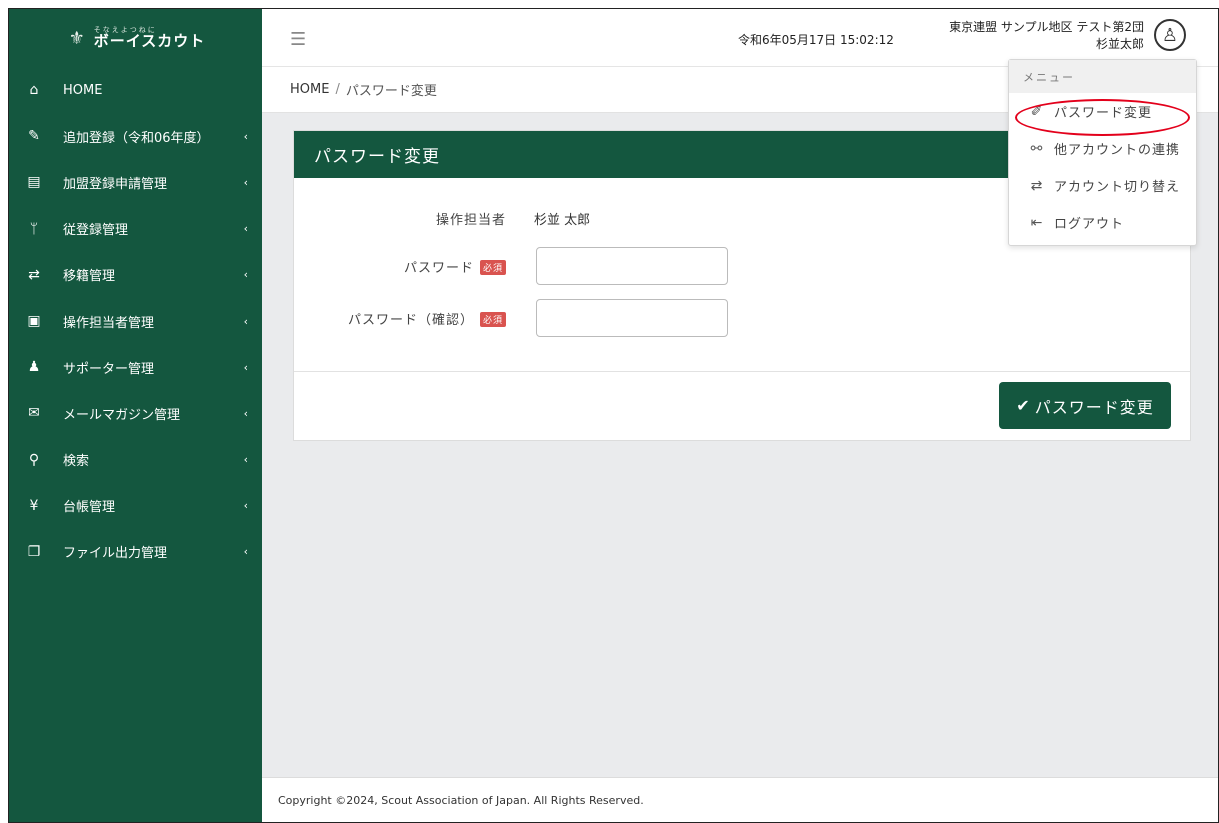  I want to click on operator-label: 操作担当者, so click(470, 220).